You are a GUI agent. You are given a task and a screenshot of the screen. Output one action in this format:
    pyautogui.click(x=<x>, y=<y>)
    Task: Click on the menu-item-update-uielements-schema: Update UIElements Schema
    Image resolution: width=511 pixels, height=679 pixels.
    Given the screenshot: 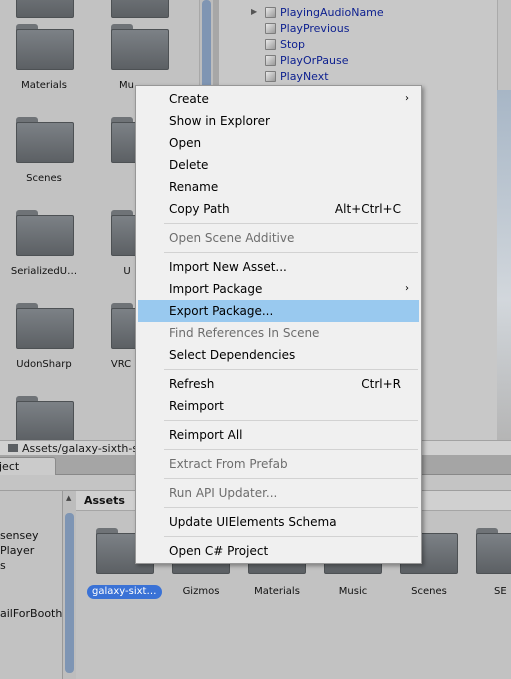 What is the action you would take?
    pyautogui.click(x=278, y=522)
    